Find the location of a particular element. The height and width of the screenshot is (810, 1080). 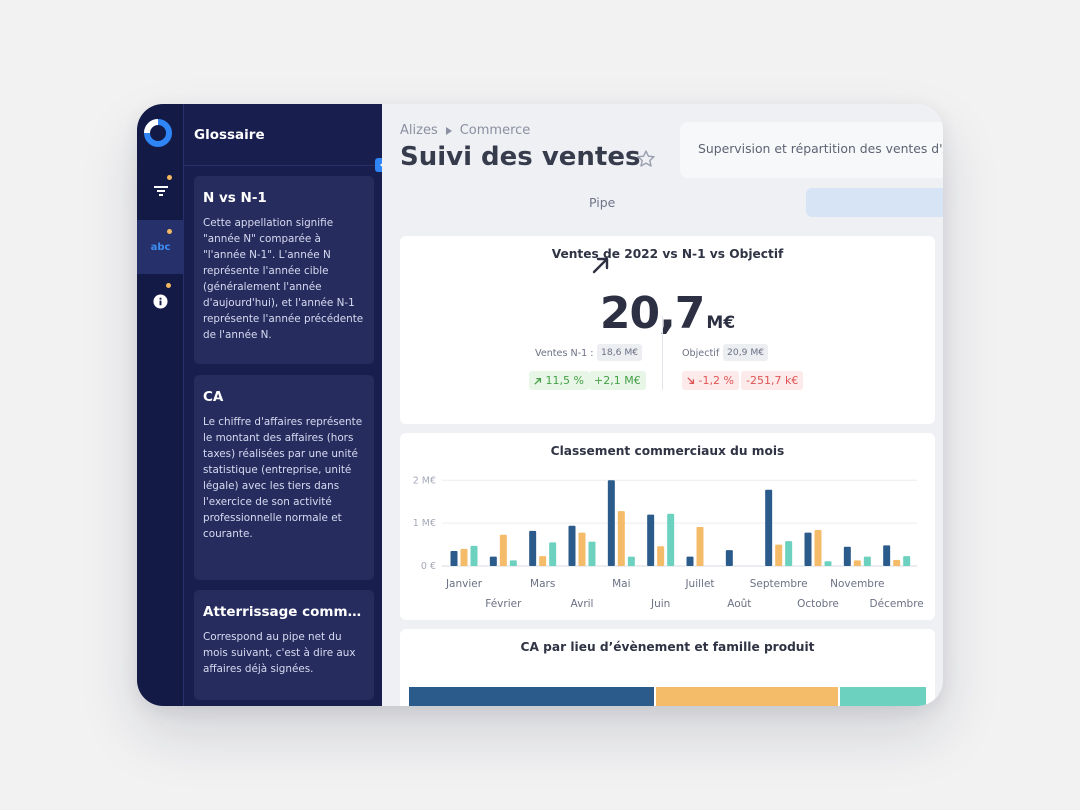

x-tick-label: Janvier is located at coordinates (464, 584).